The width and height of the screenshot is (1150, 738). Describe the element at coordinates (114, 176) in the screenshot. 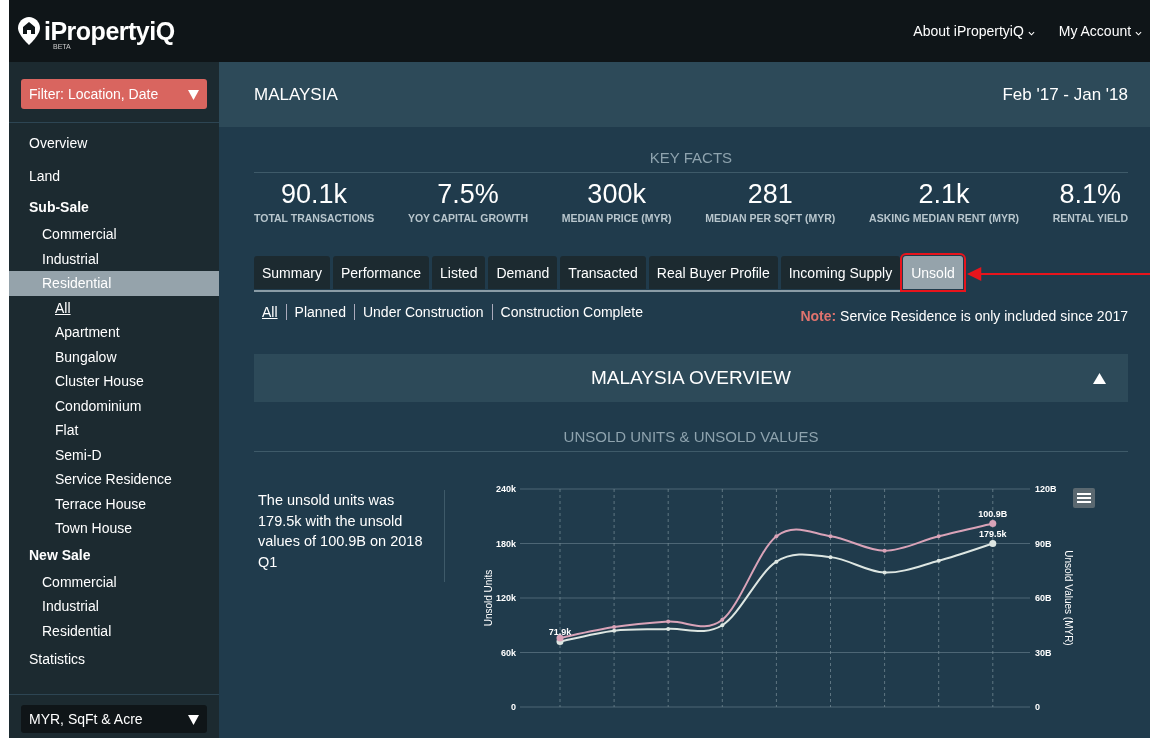

I see `sidebar-item: Land` at that location.